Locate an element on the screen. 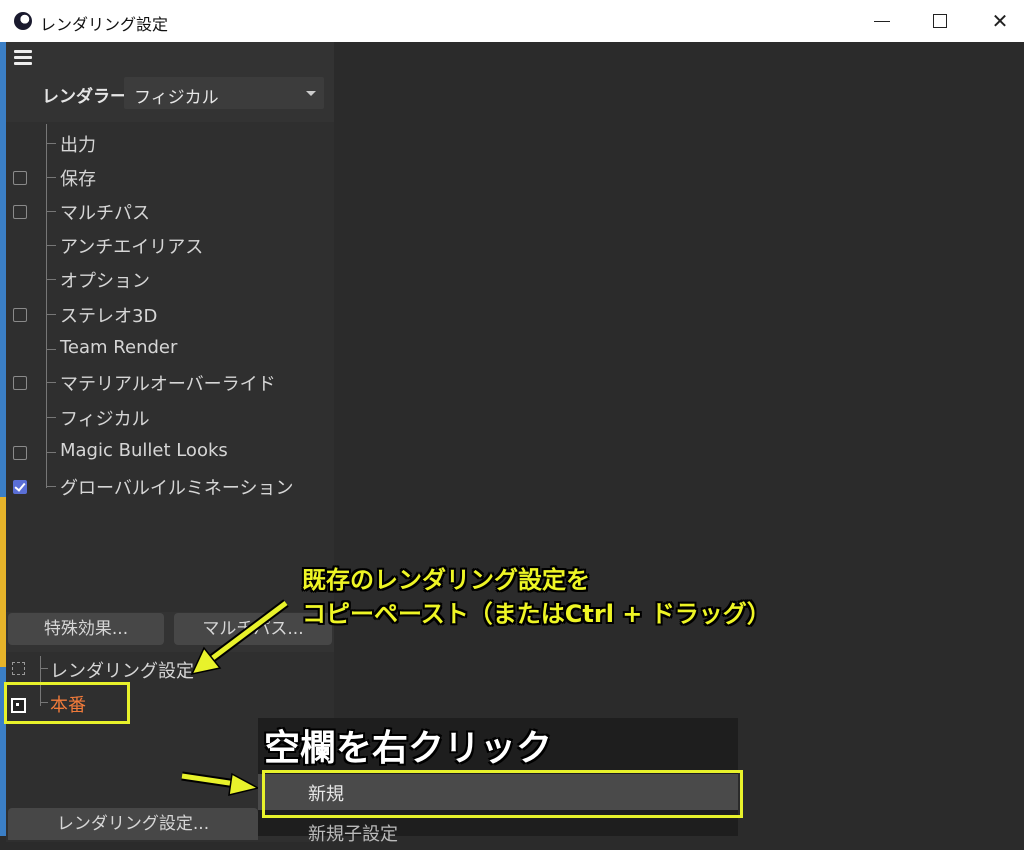  close-icon: ✕ is located at coordinates (1000, 21).